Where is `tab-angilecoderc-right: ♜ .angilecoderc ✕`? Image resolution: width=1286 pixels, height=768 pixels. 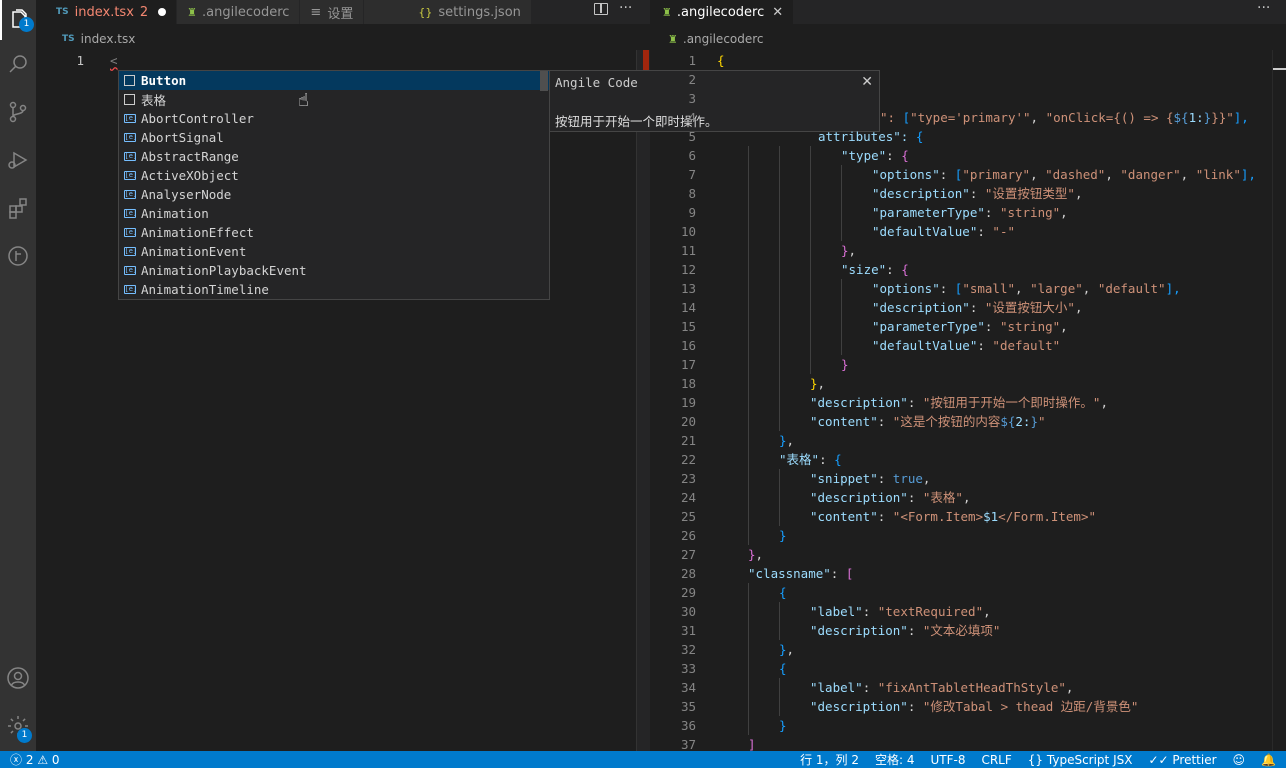
tab-angilecoderc-right: ♜ .angilecoderc ✕ is located at coordinates (722, 12).